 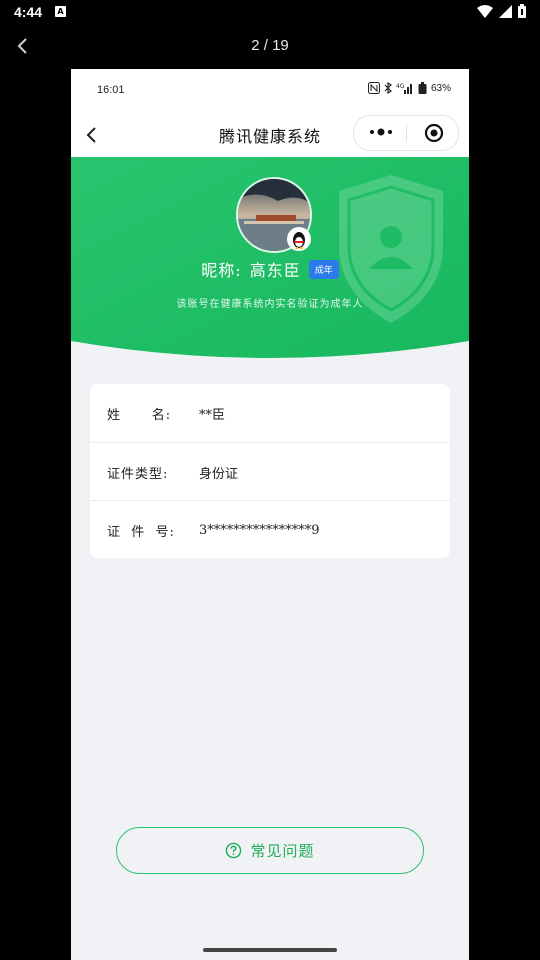 I want to click on nickname-row: 昵称: 高东臣 成年, so click(x=270, y=269).